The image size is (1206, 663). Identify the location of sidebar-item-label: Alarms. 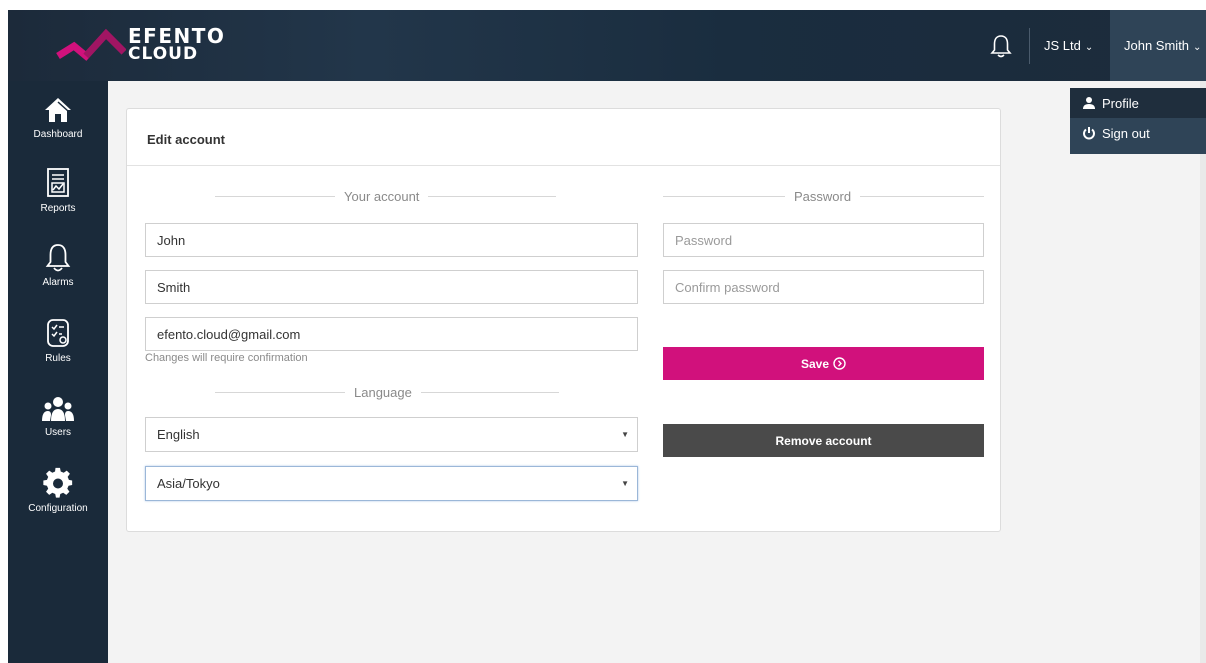
(58, 282).